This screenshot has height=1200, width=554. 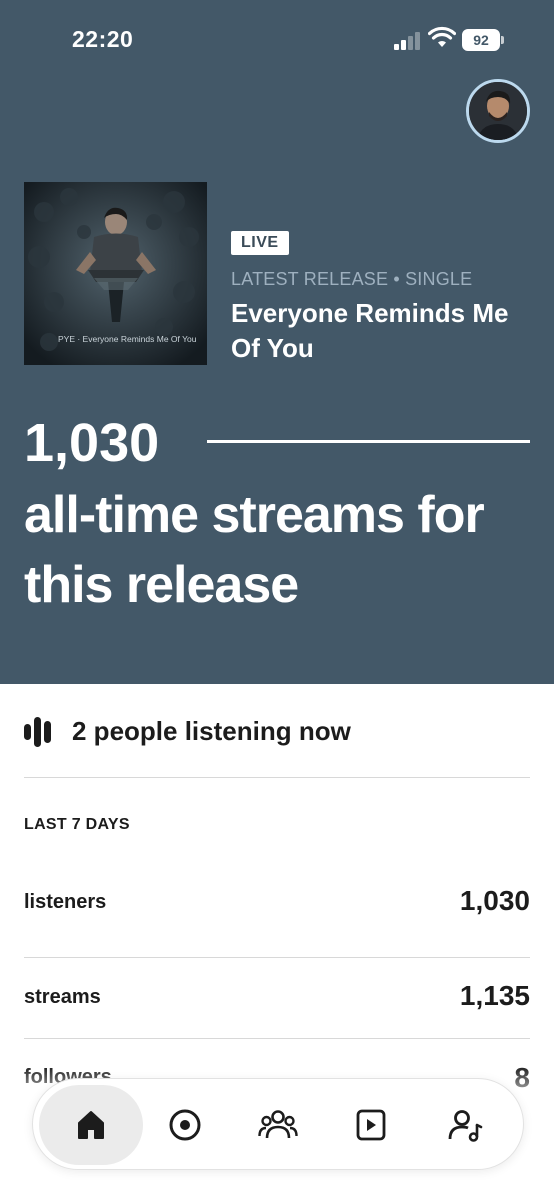 I want to click on battery-icon: 92, so click(x=481, y=40).